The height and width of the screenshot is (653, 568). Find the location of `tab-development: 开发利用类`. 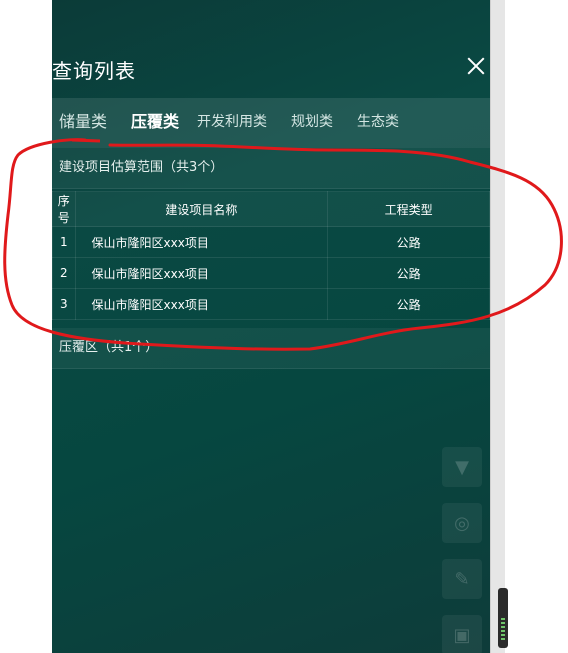

tab-development: 开发利用类 is located at coordinates (232, 122).